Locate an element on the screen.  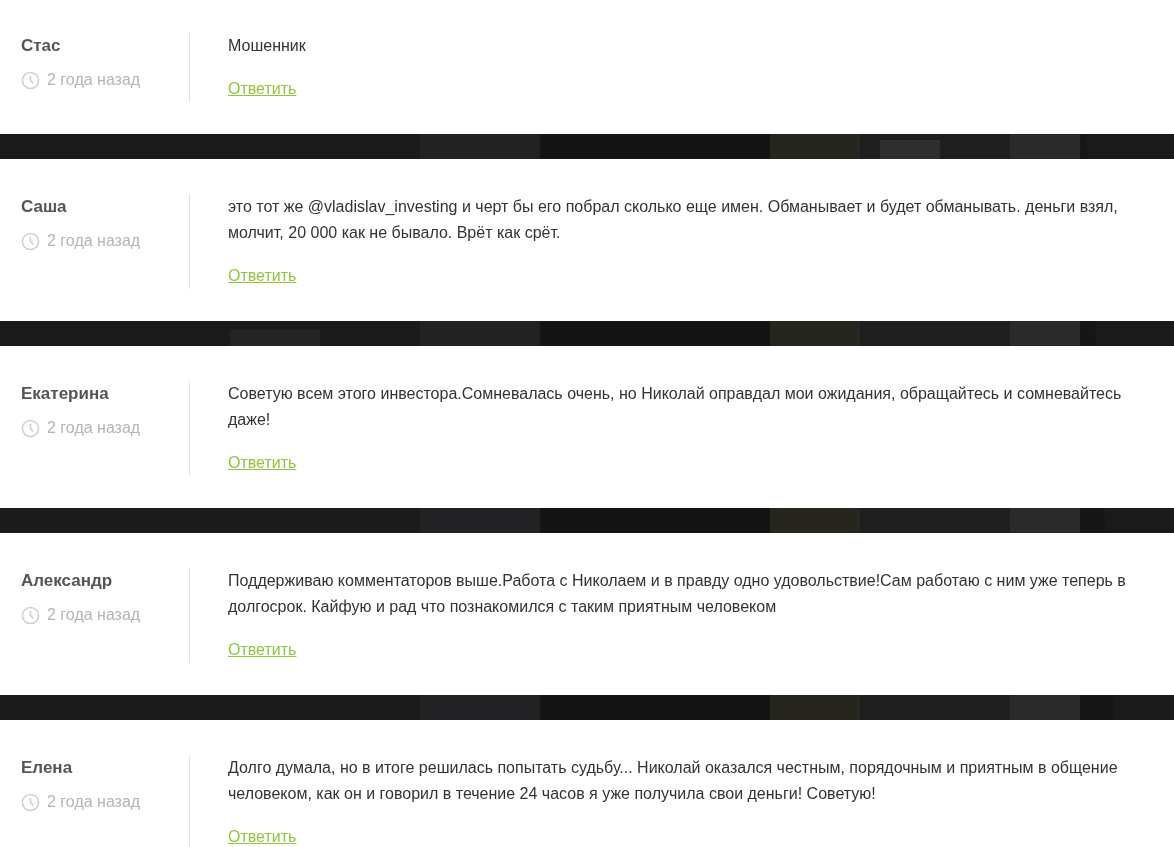
author-name: Екатерина is located at coordinates (65, 394).